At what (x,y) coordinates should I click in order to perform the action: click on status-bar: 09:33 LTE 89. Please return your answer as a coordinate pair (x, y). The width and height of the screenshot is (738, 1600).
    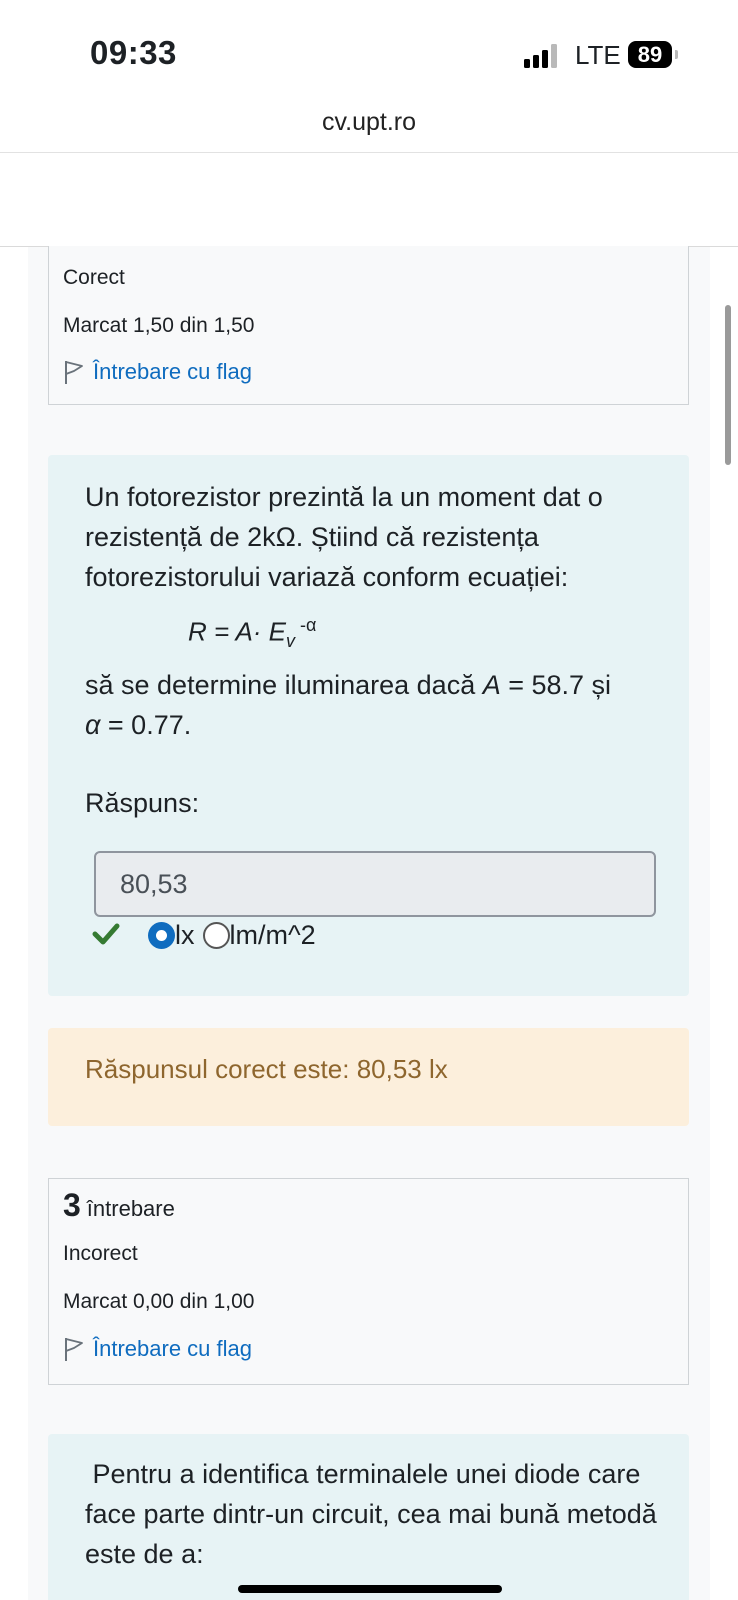
    Looking at the image, I should click on (369, 50).